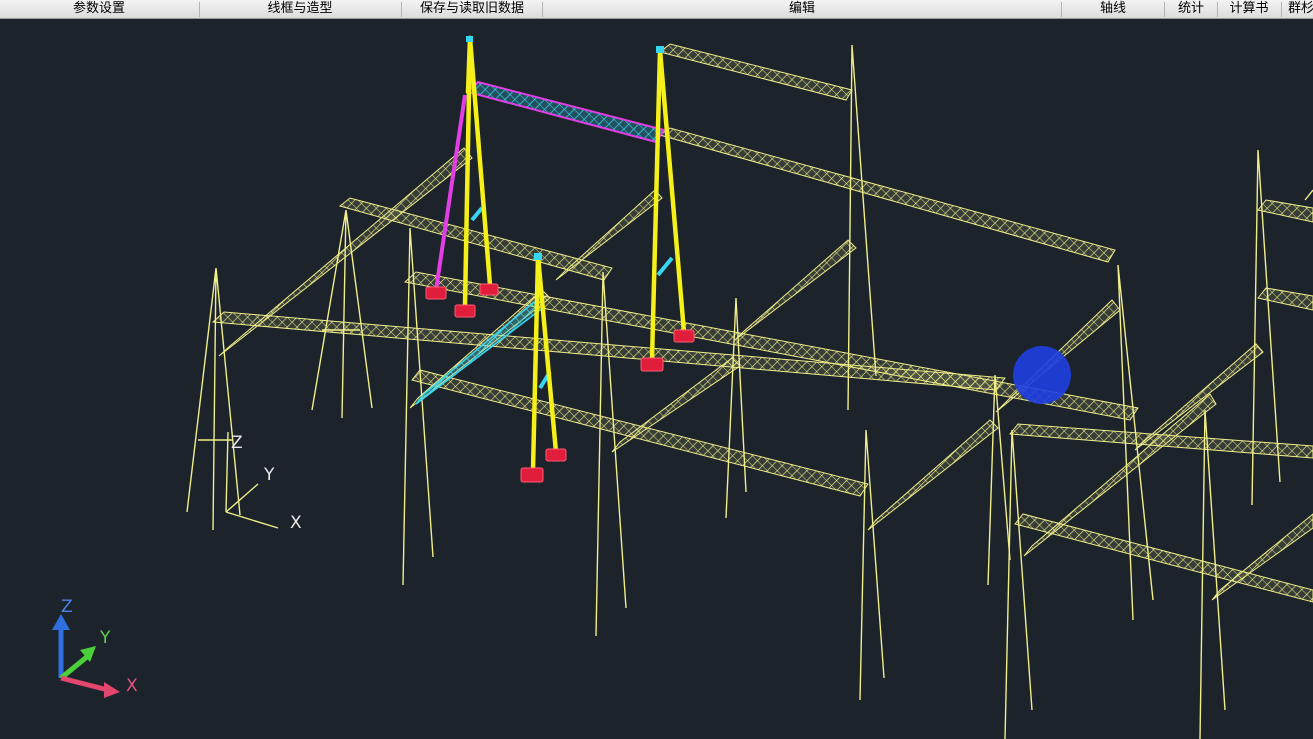 This screenshot has height=739, width=1313. Describe the element at coordinates (1113, 9) in the screenshot. I see `menu-axis: 轴线` at that location.